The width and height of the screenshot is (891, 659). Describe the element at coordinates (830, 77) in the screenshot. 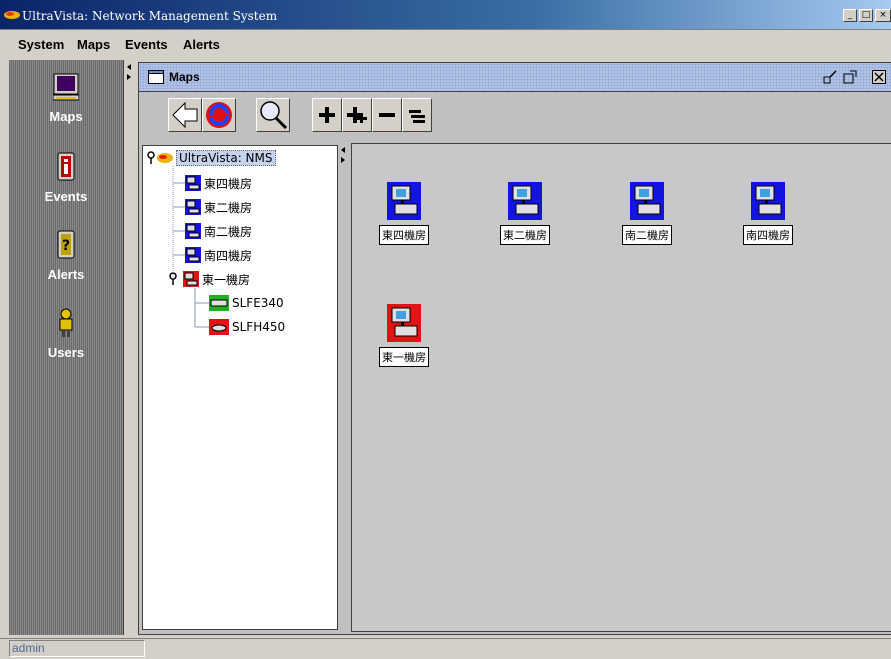

I see `minimize-frame-icon` at that location.